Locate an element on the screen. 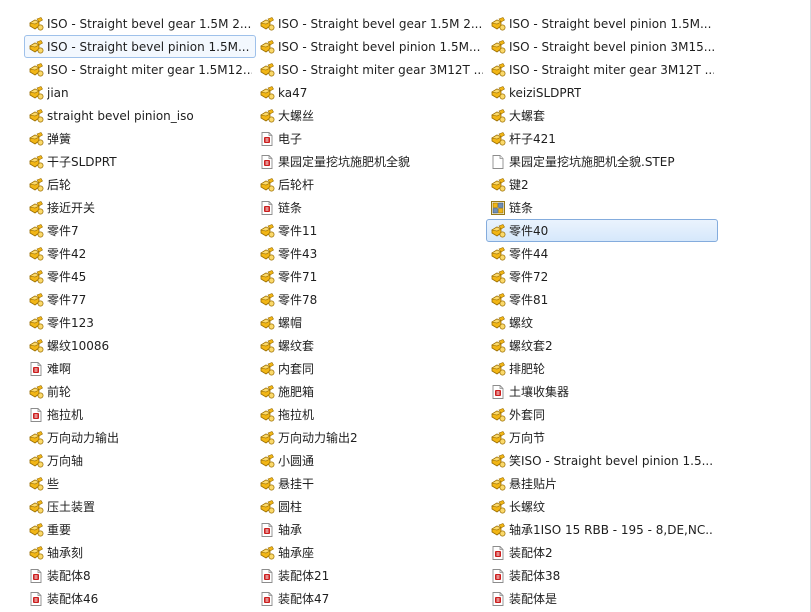 The image size is (811, 612). file-item: 轴承 is located at coordinates (371, 529).